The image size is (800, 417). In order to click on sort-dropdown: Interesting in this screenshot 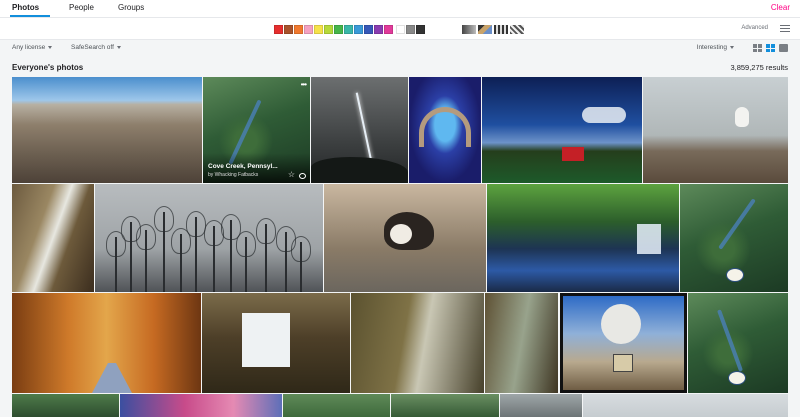, I will do `click(715, 47)`.